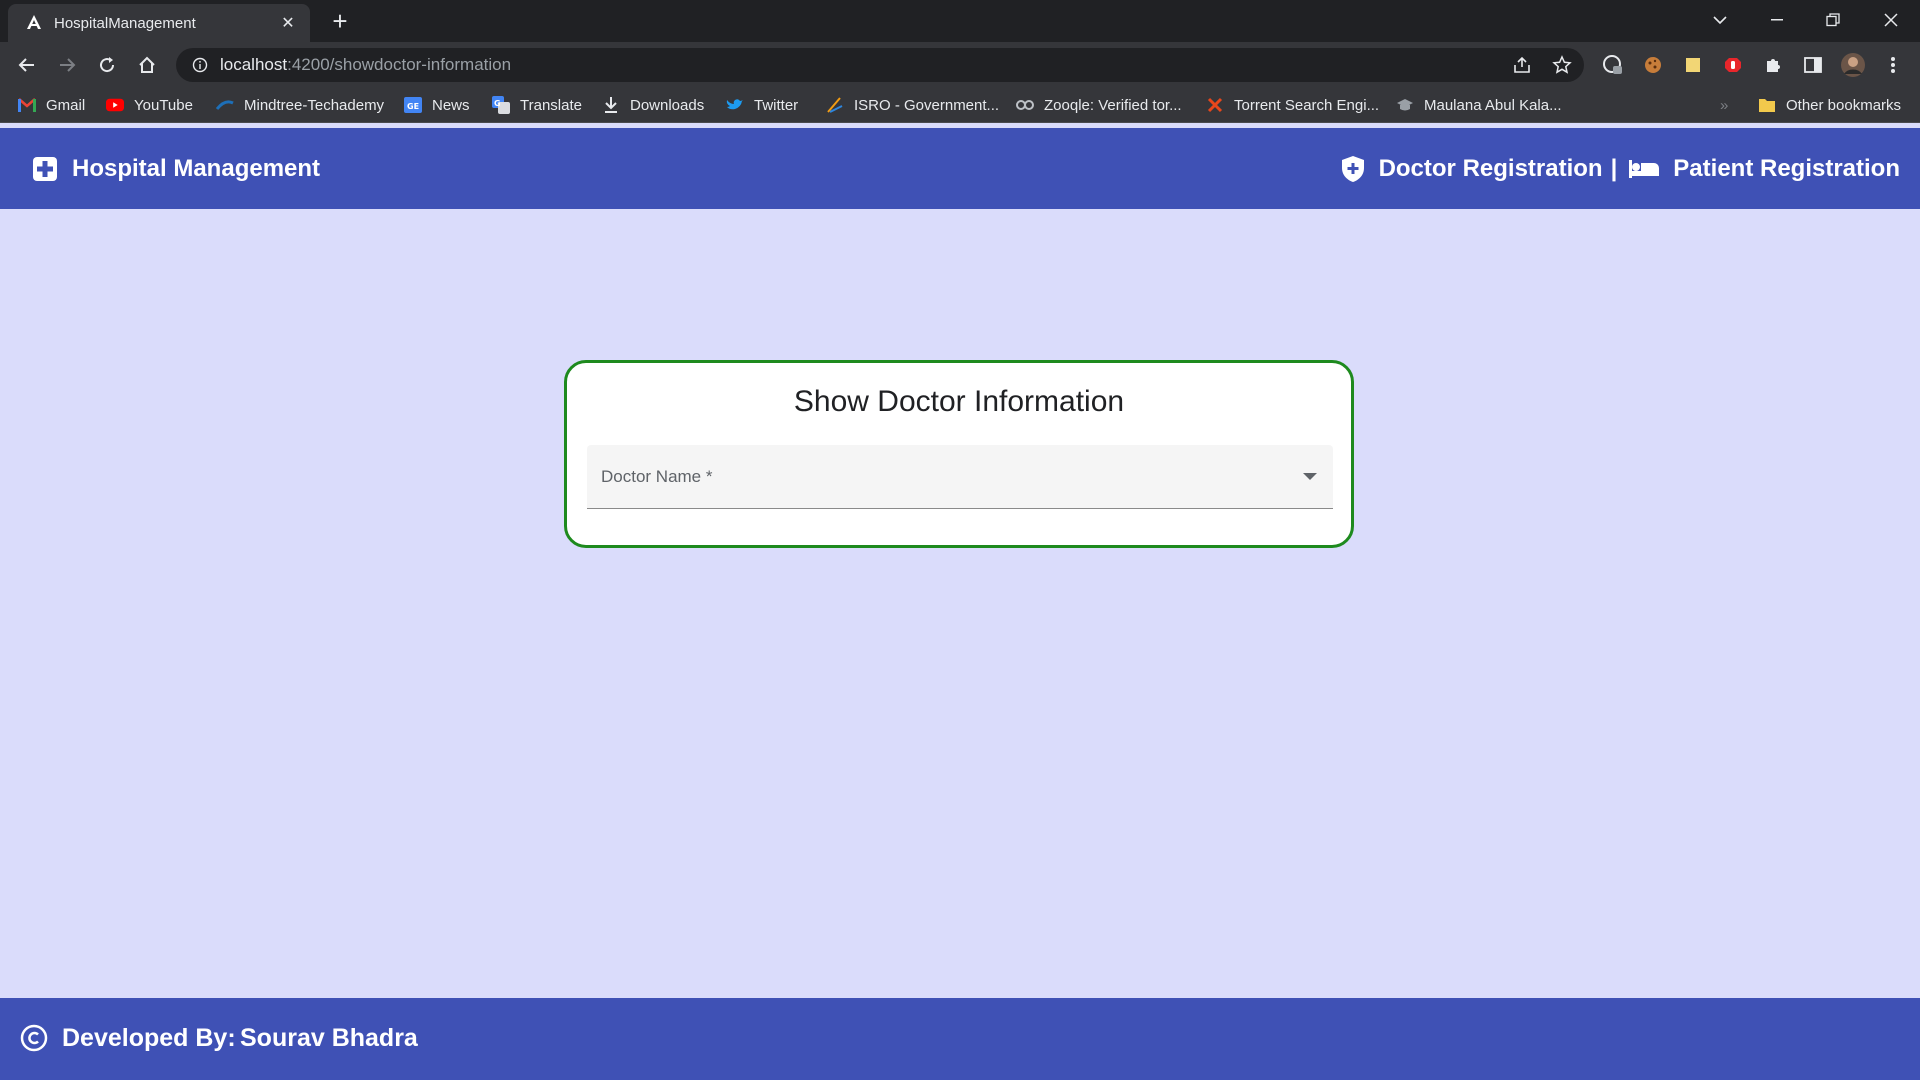 This screenshot has height=1080, width=1920. I want to click on back-icon, so click(27, 65).